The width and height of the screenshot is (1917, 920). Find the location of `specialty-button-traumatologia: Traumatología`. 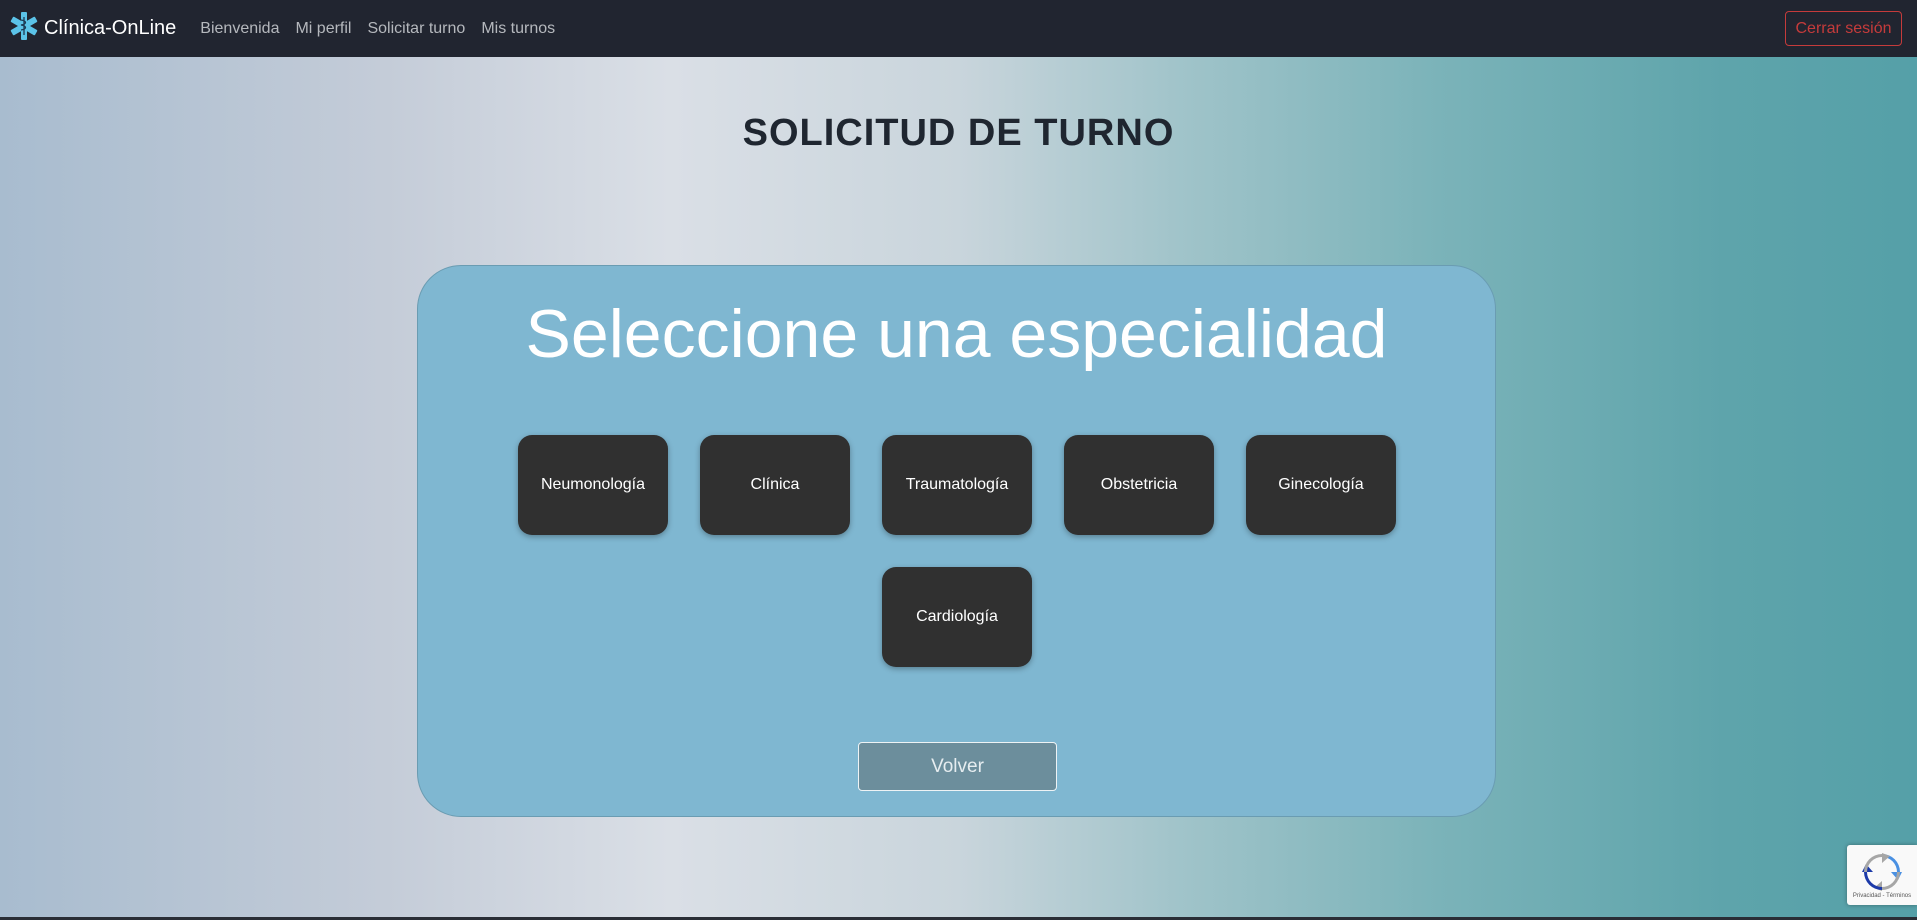

specialty-button-traumatologia: Traumatología is located at coordinates (957, 485).